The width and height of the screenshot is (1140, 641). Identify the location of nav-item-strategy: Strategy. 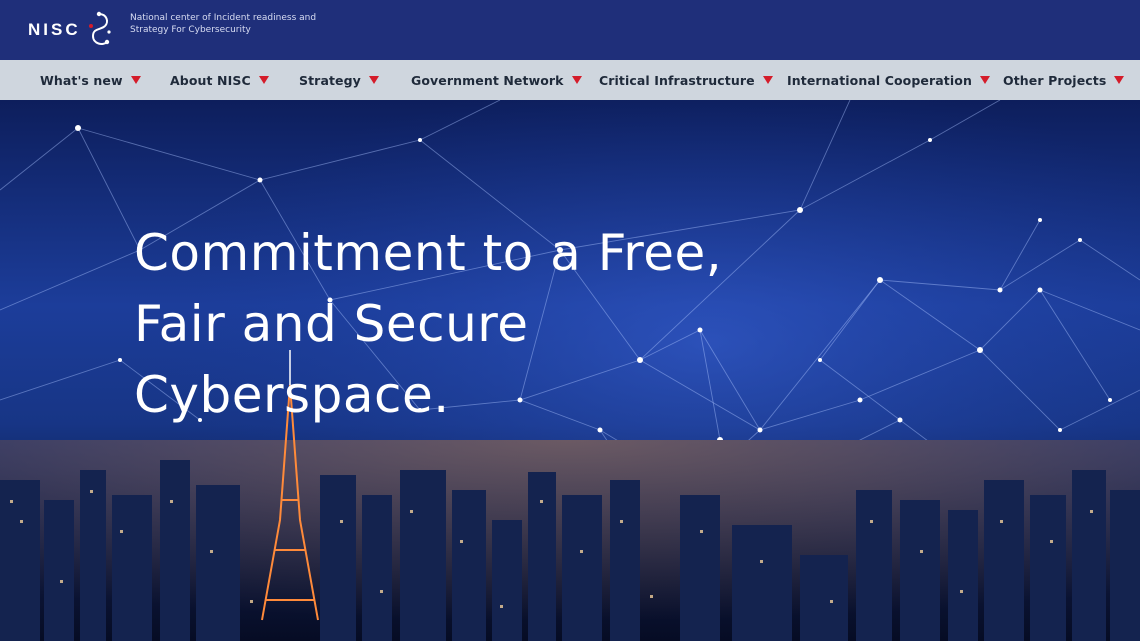
(339, 80).